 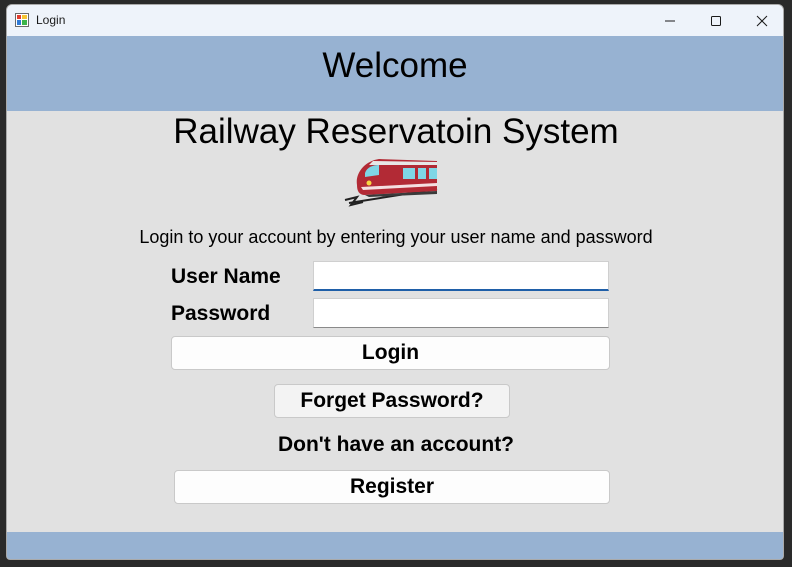 I want to click on maximize-button, so click(x=716, y=20).